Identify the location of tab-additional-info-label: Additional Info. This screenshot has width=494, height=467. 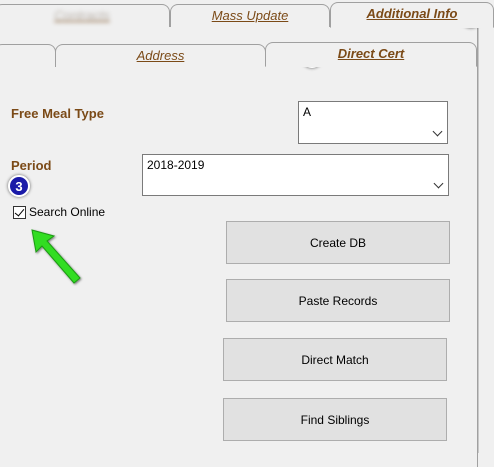
(412, 13).